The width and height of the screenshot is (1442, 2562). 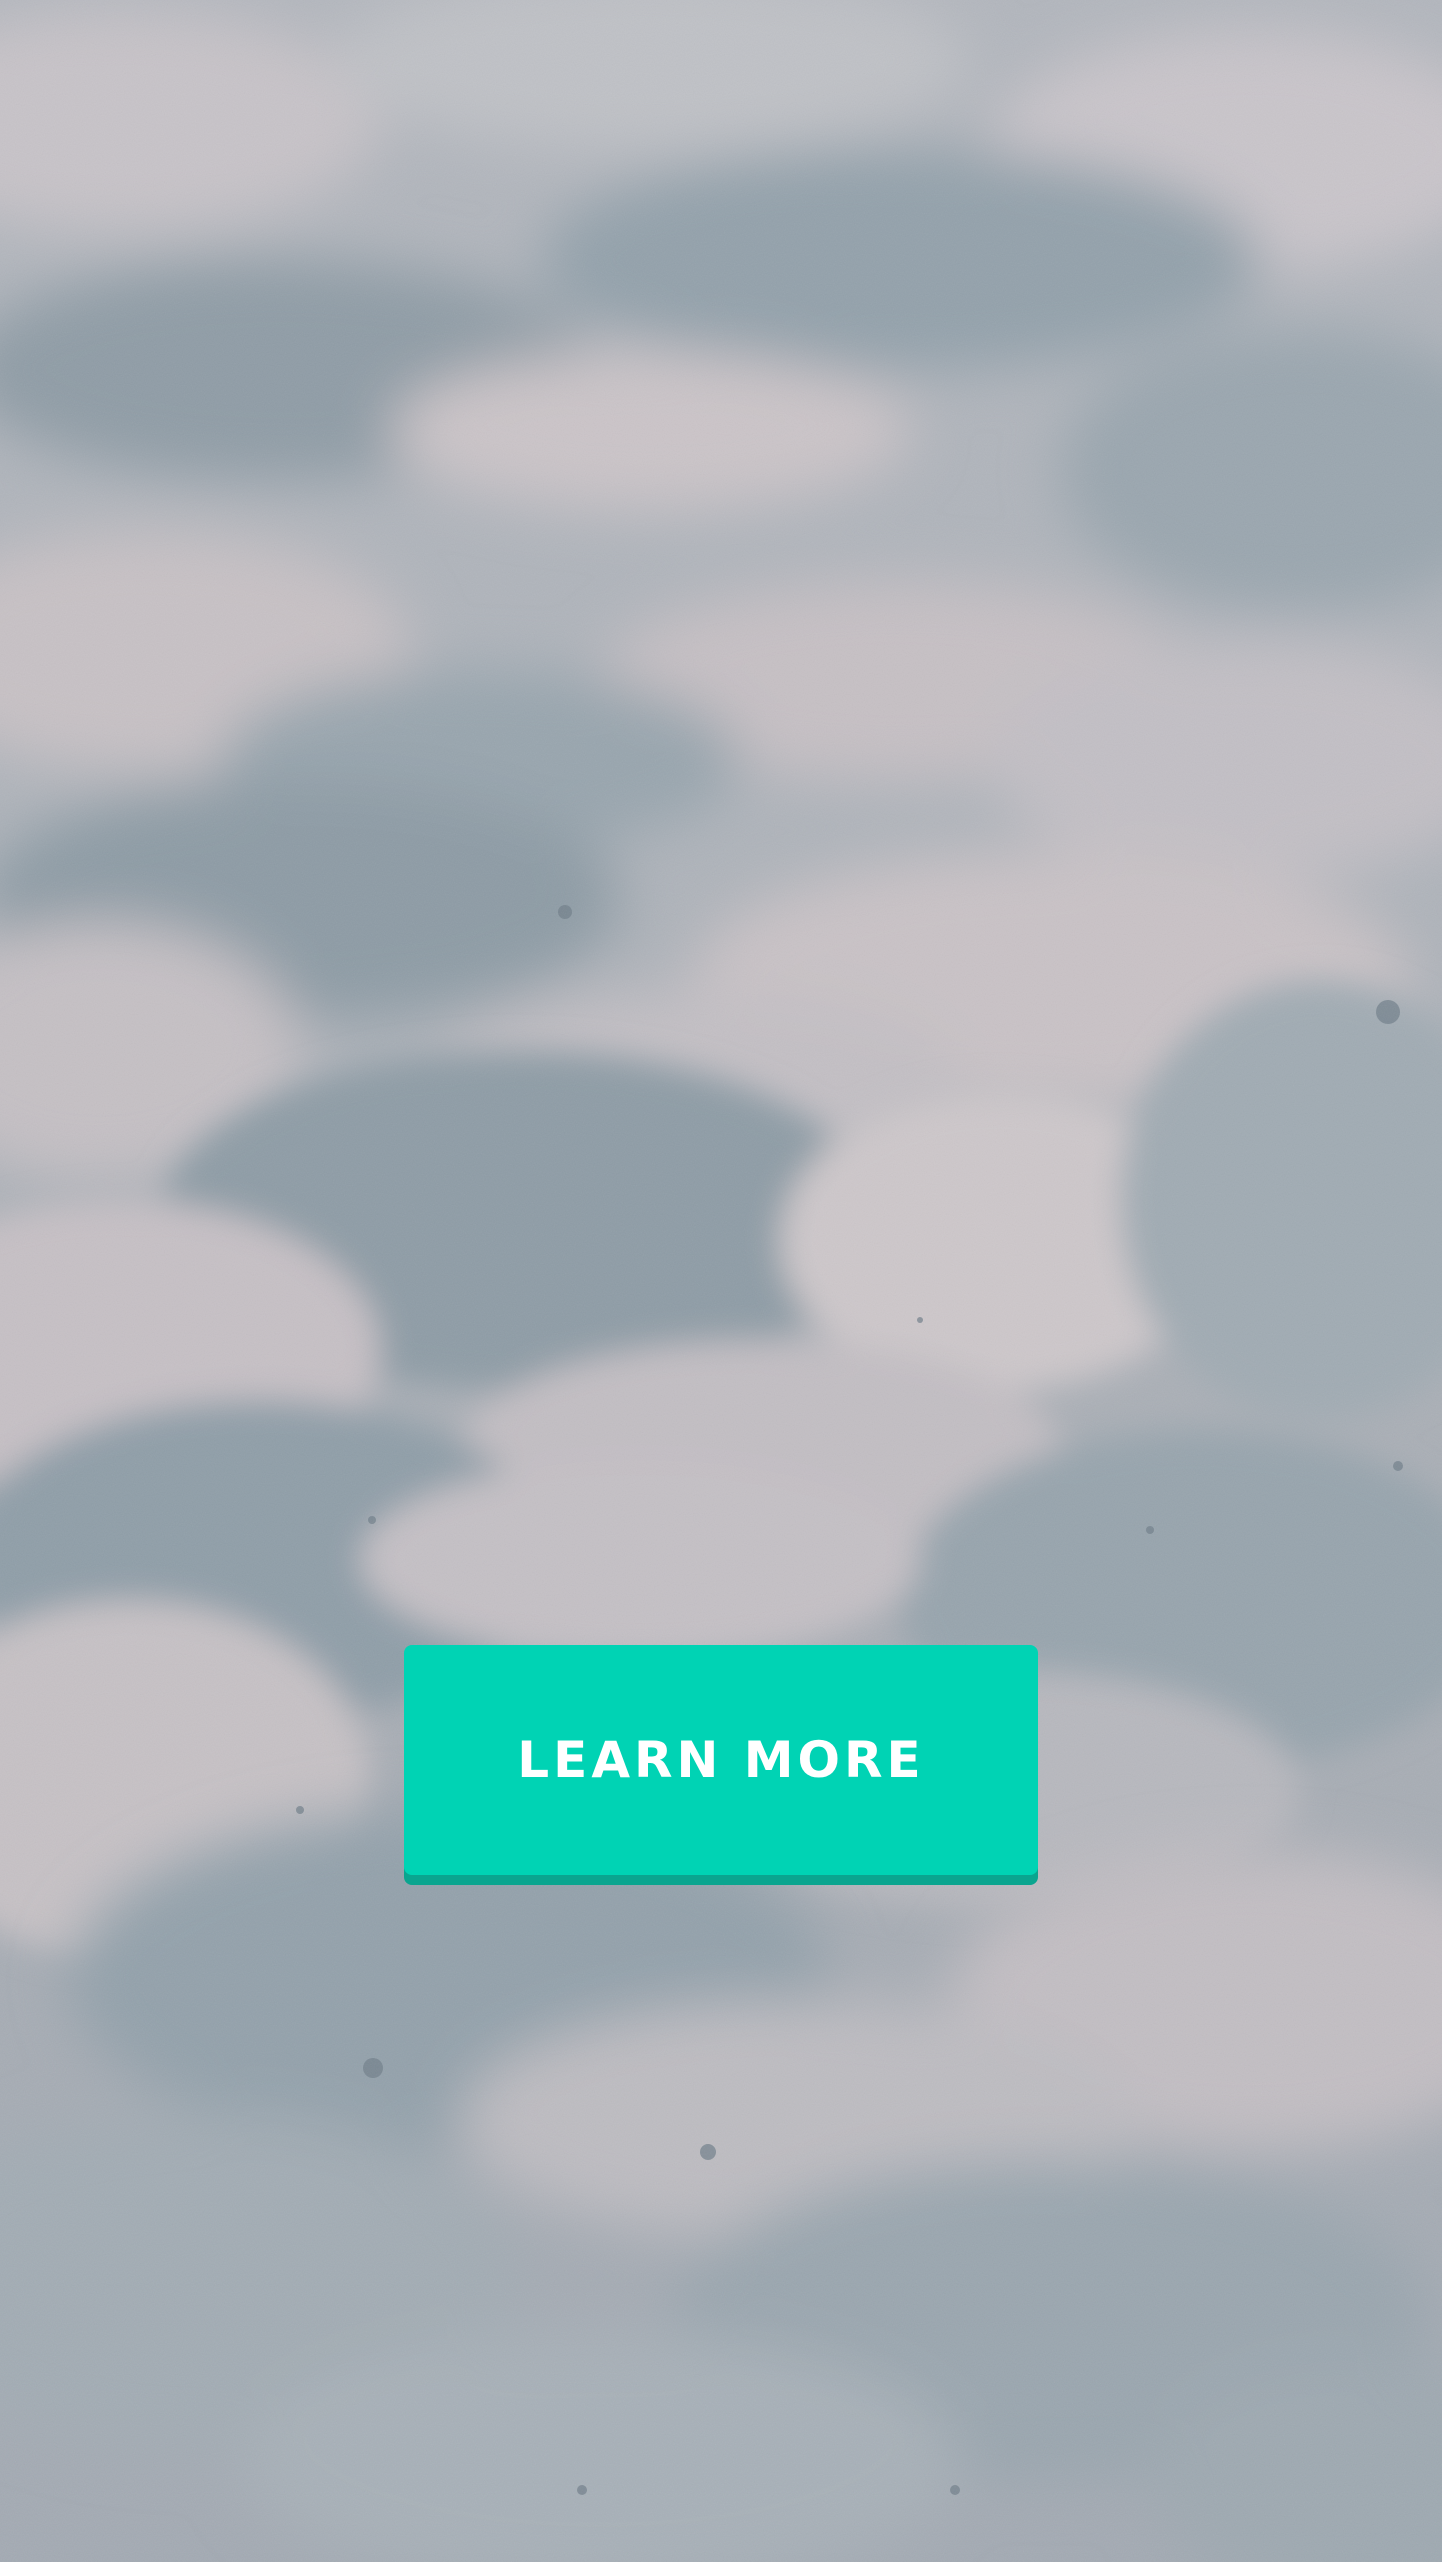 I want to click on learn-more-label: LEARN MORE, so click(x=721, y=1760).